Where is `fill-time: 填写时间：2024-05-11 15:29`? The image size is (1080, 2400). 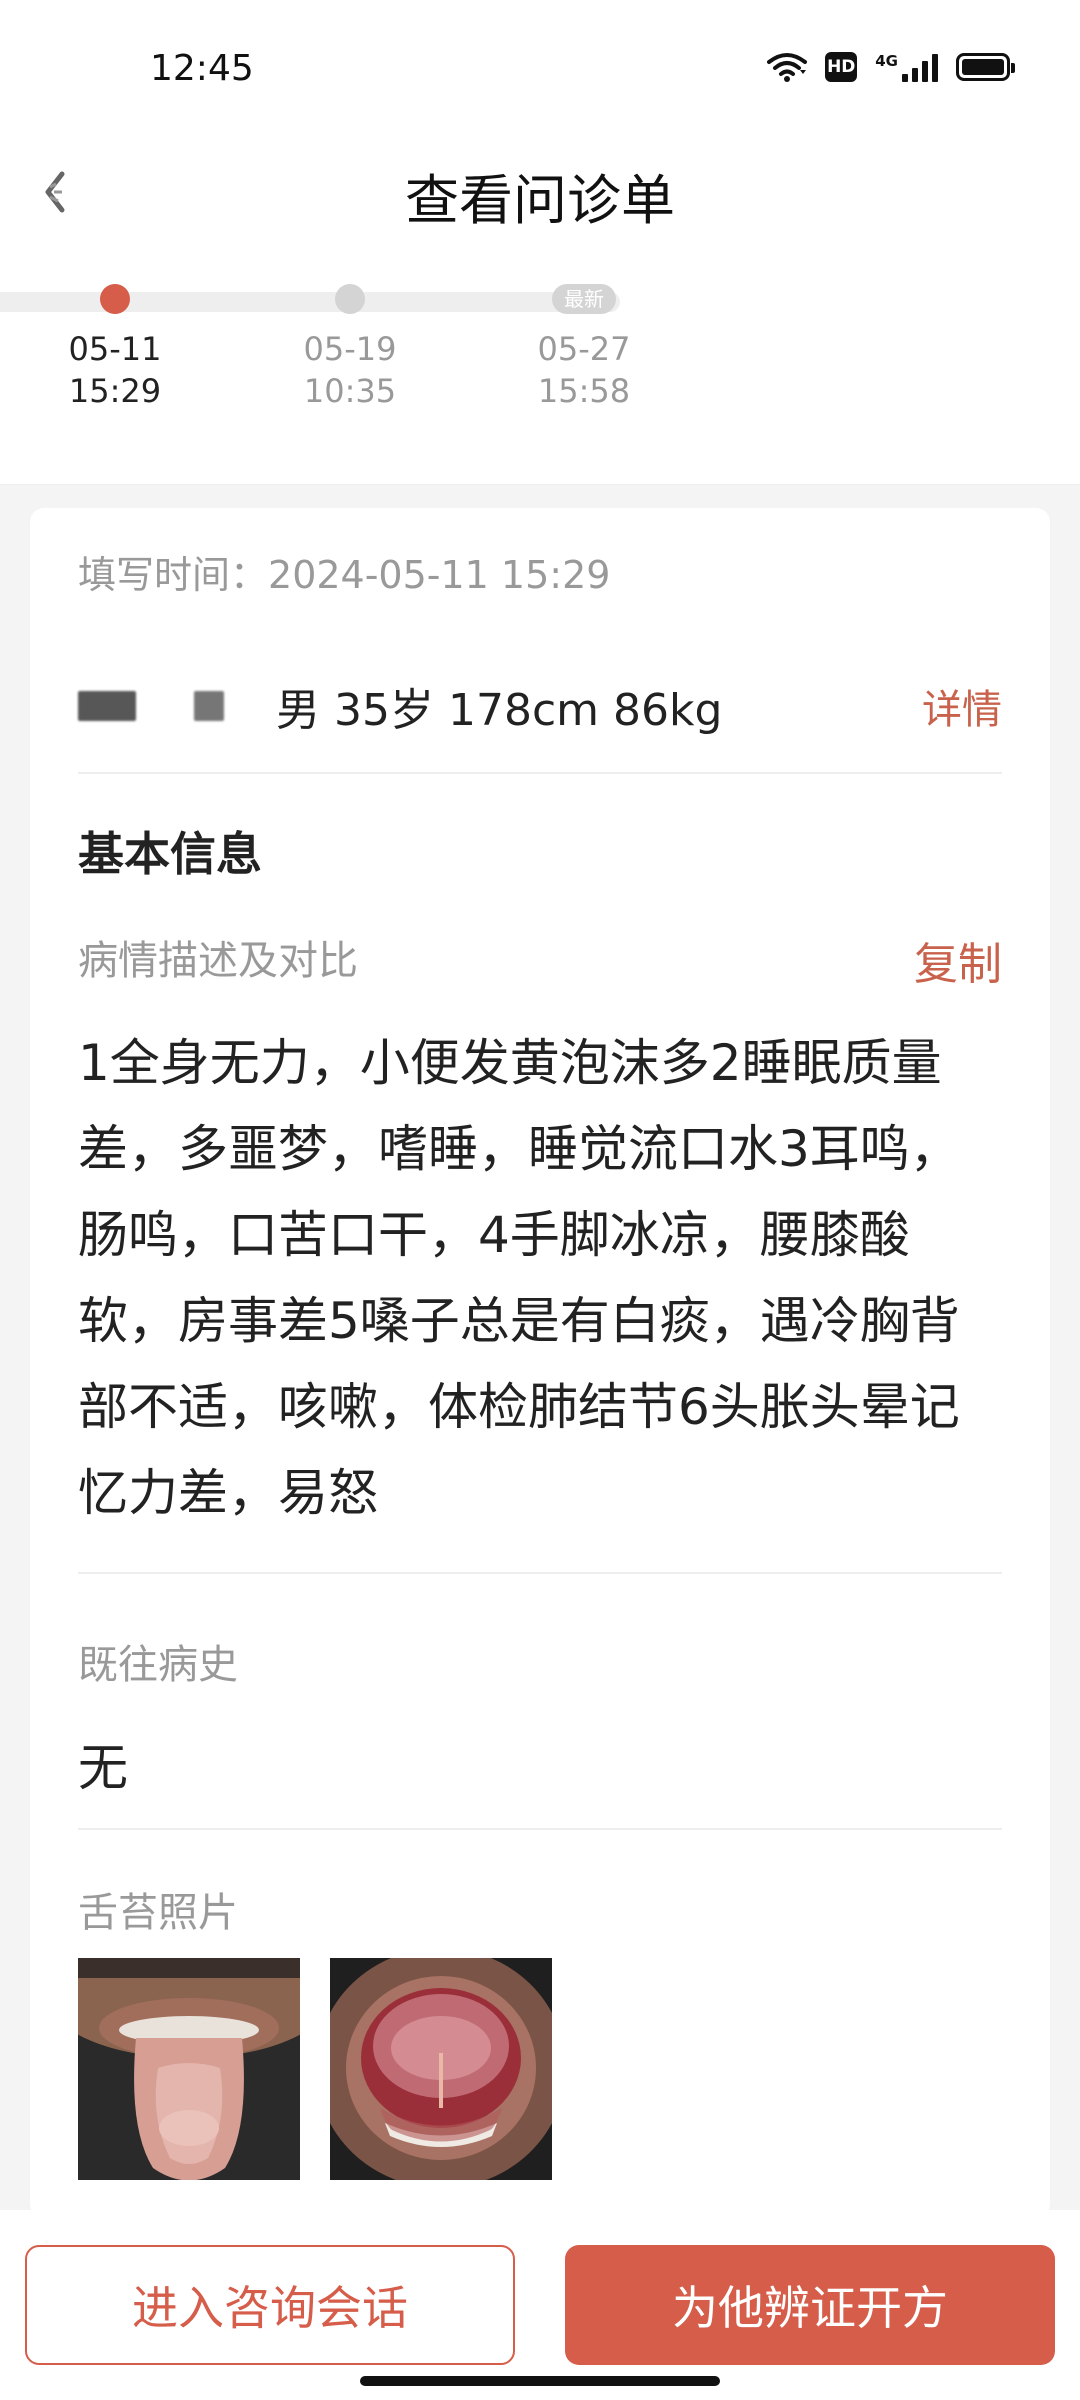 fill-time: 填写时间：2024-05-11 15:29 is located at coordinates (344, 571).